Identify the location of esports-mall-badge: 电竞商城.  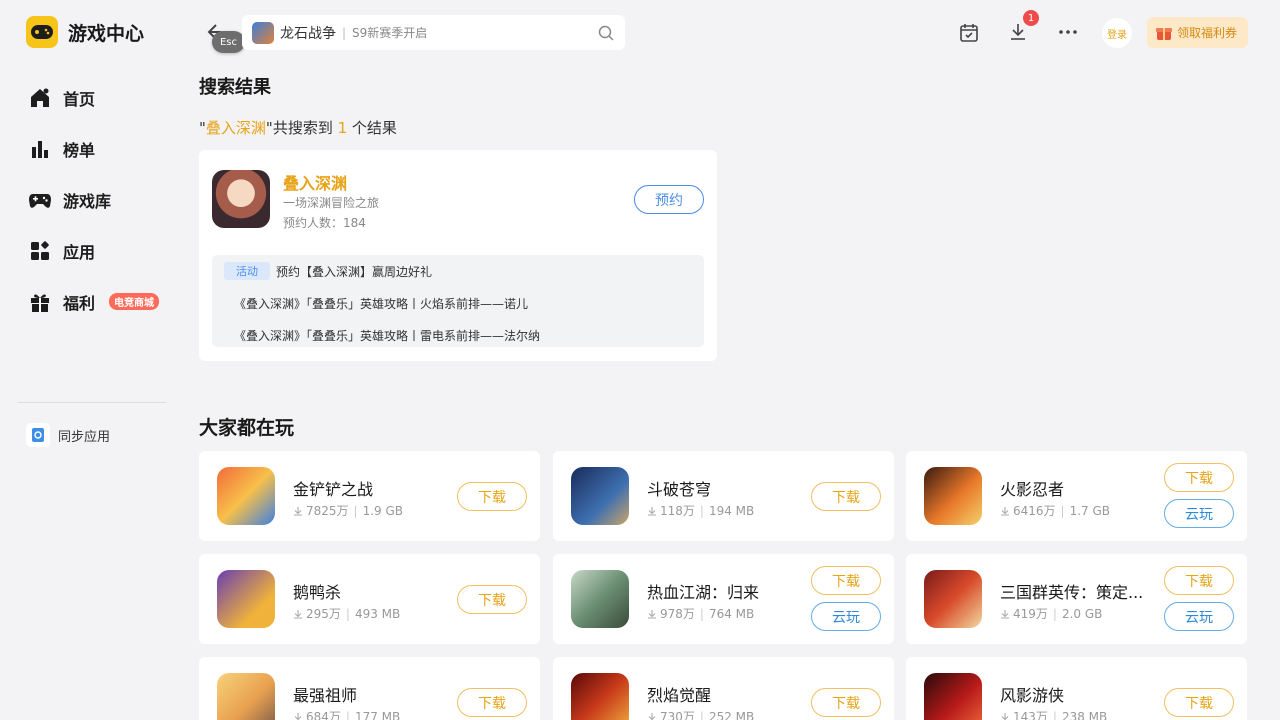
(134, 301).